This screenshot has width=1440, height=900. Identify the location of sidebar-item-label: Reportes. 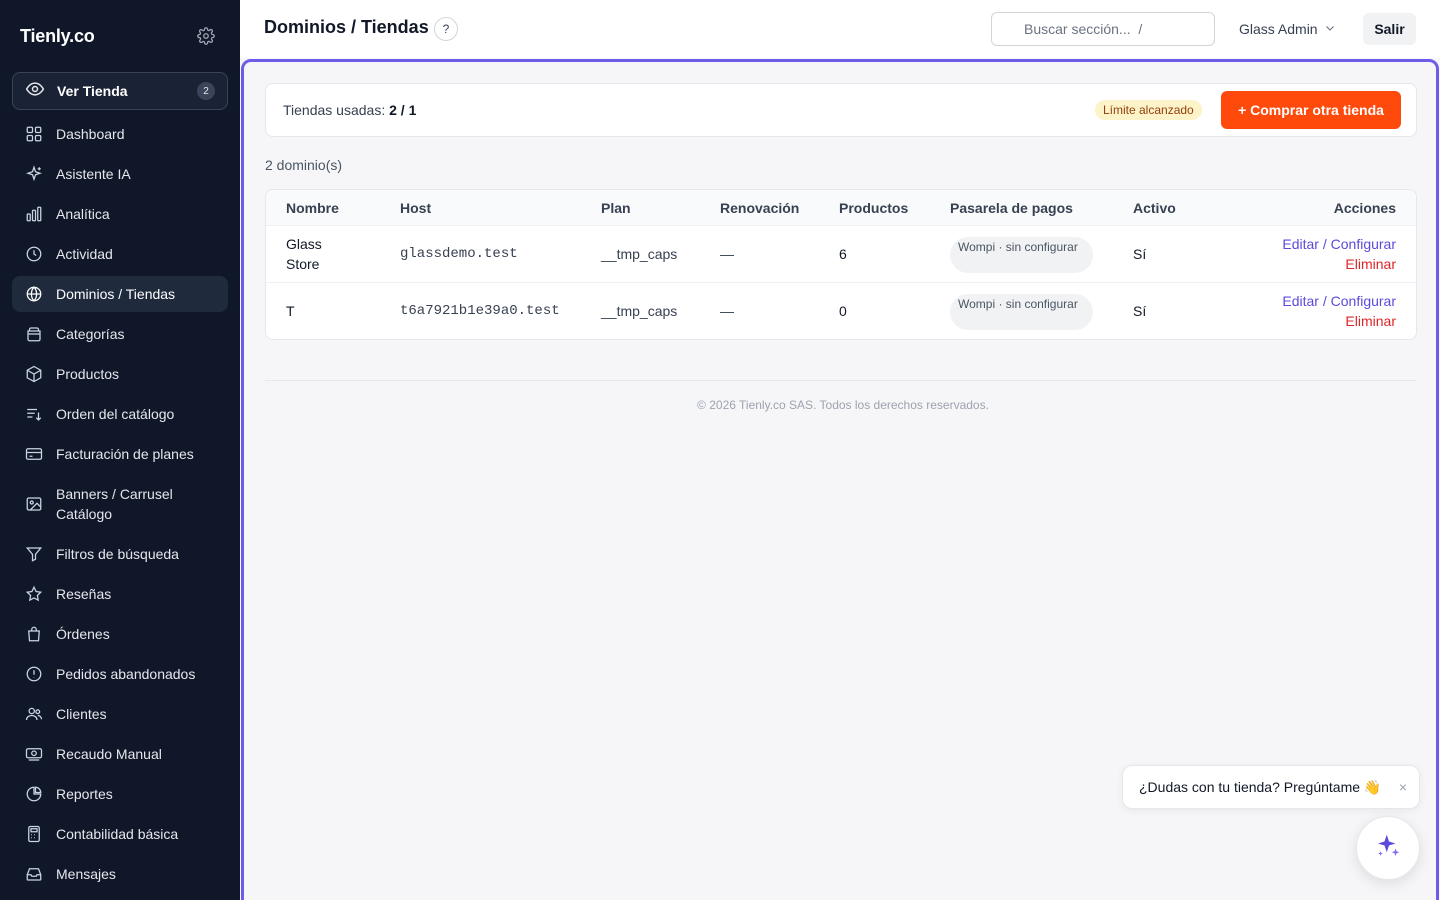
(84, 794).